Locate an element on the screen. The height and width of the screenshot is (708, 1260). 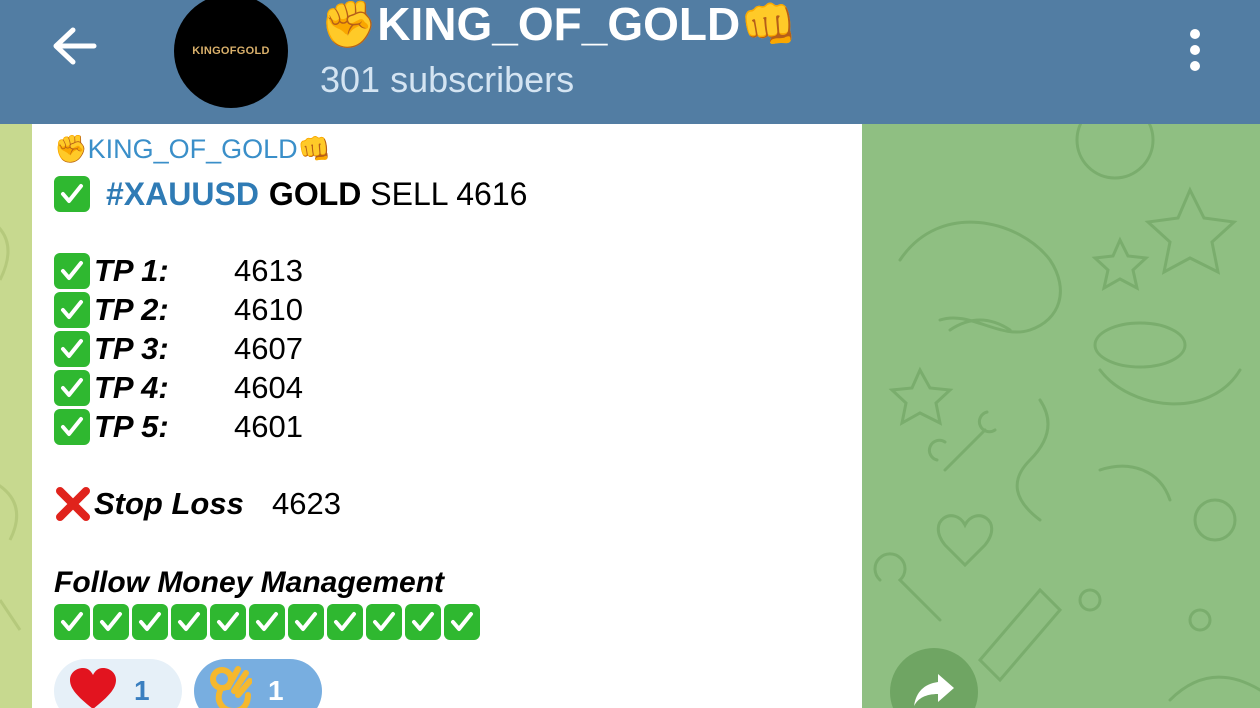
money-management-note: Follow Money Management is located at coordinates (249, 582).